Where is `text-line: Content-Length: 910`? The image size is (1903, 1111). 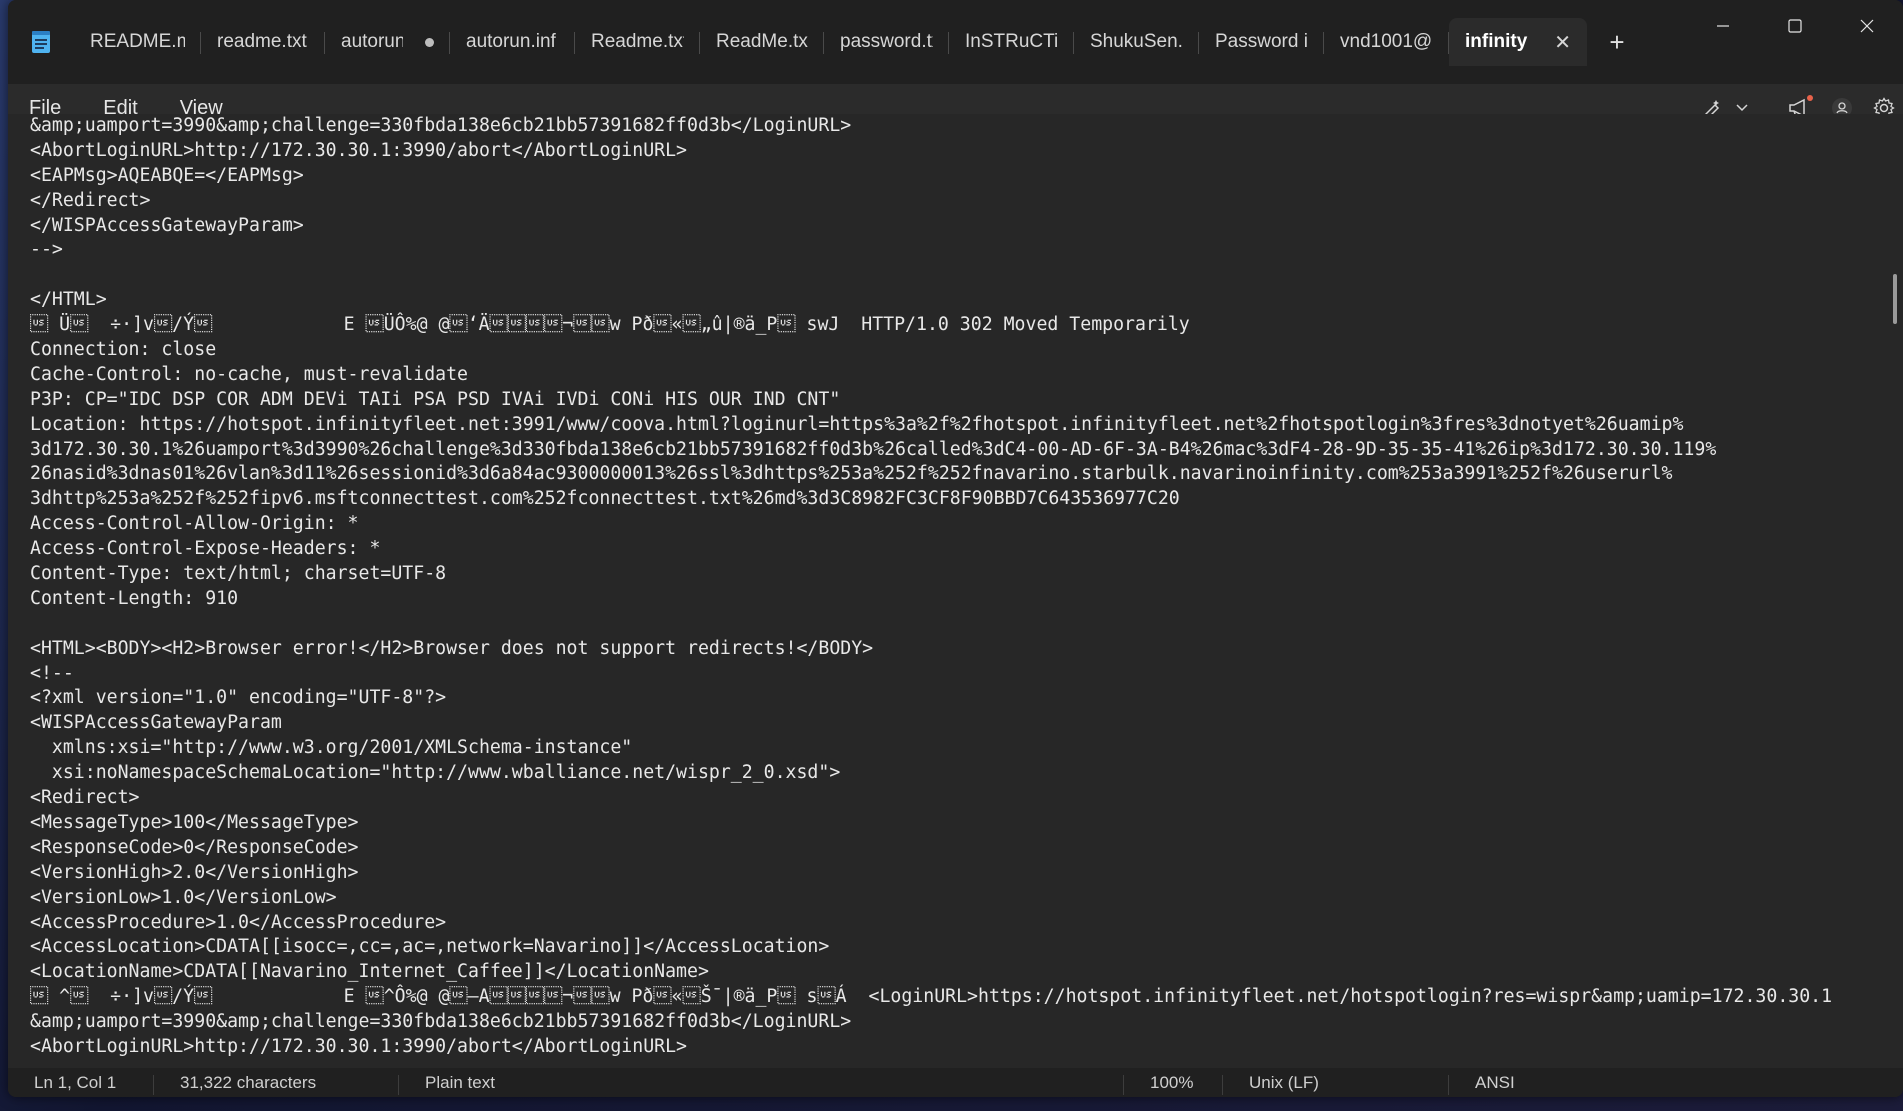
text-line: Content-Length: 910 is located at coordinates (134, 598).